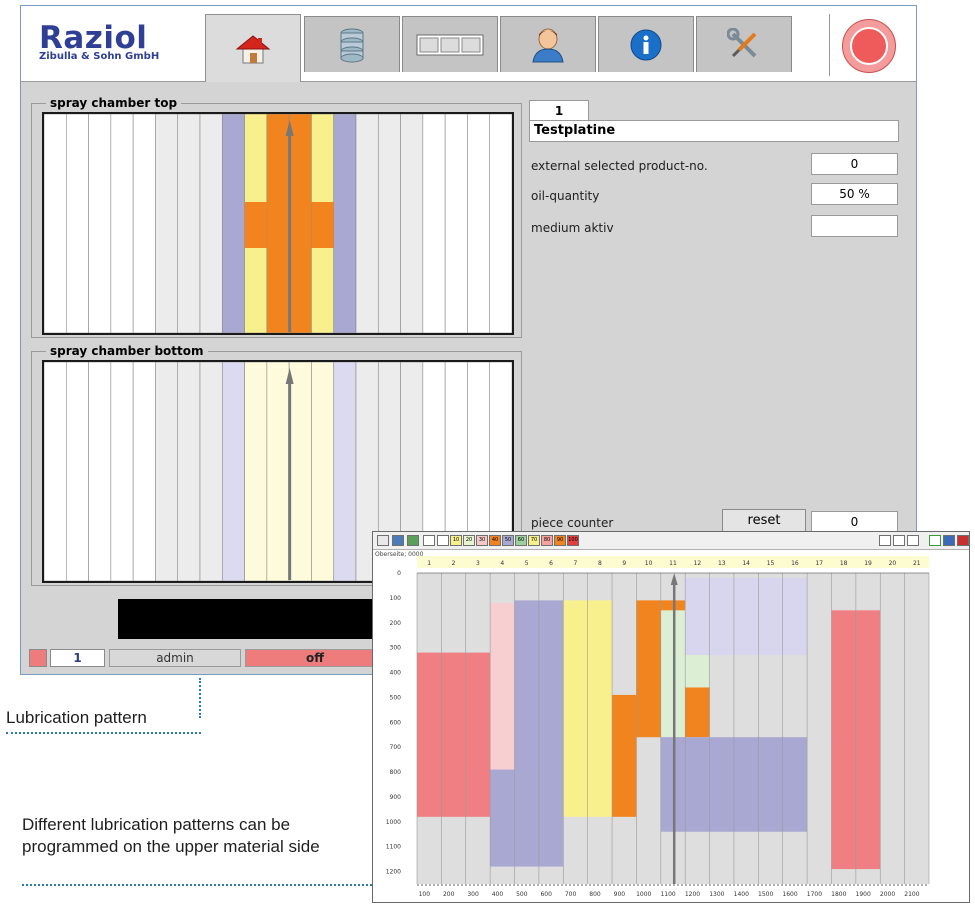 This screenshot has height=910, width=975. I want to click on table-icon, so click(913, 540).